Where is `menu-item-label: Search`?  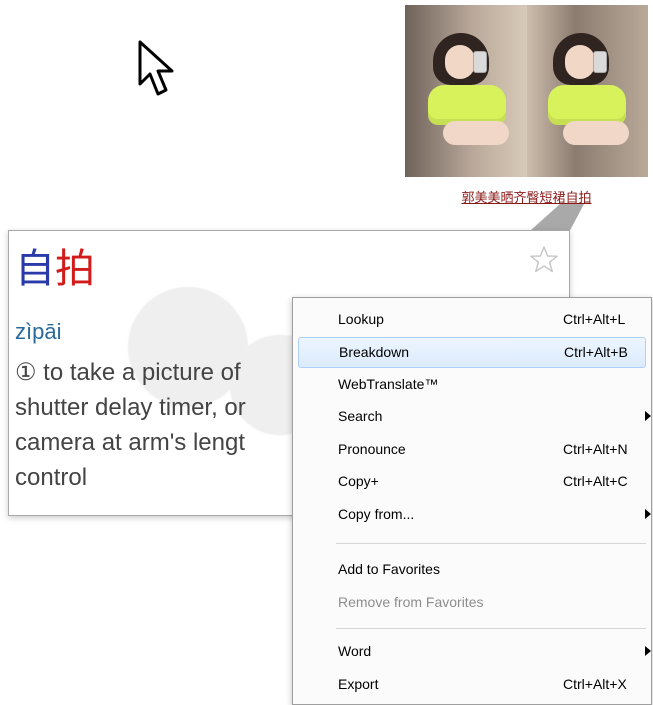 menu-item-label: Search is located at coordinates (360, 416).